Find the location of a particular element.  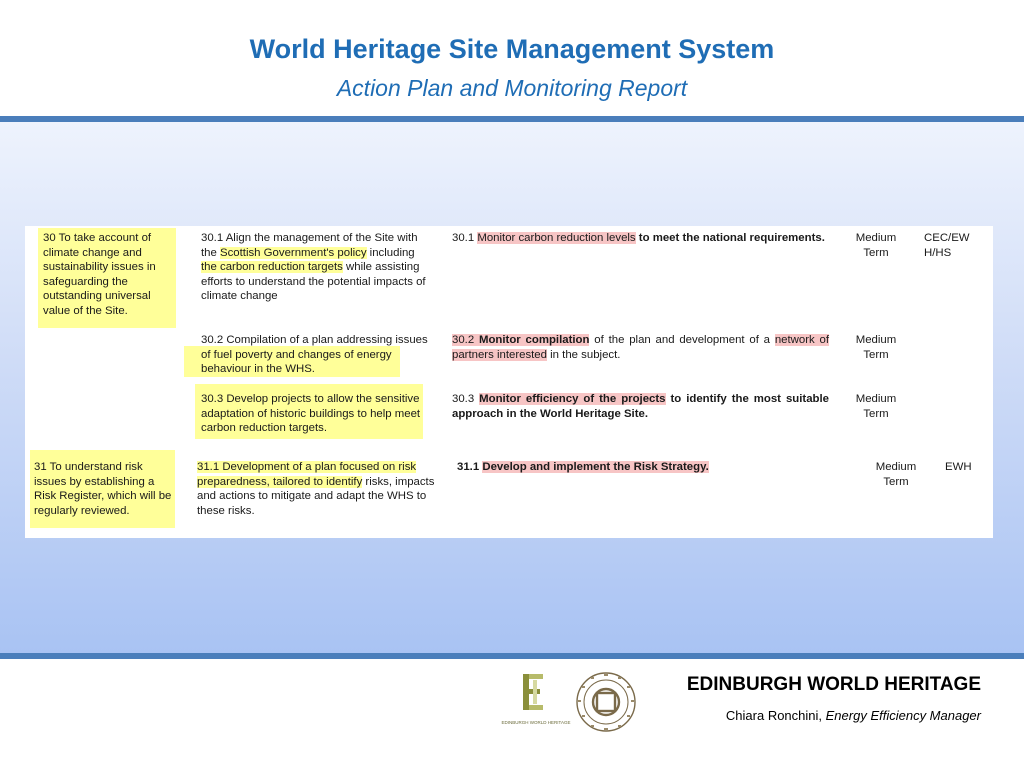

responsibility-line: H/HS is located at coordinates (938, 252).